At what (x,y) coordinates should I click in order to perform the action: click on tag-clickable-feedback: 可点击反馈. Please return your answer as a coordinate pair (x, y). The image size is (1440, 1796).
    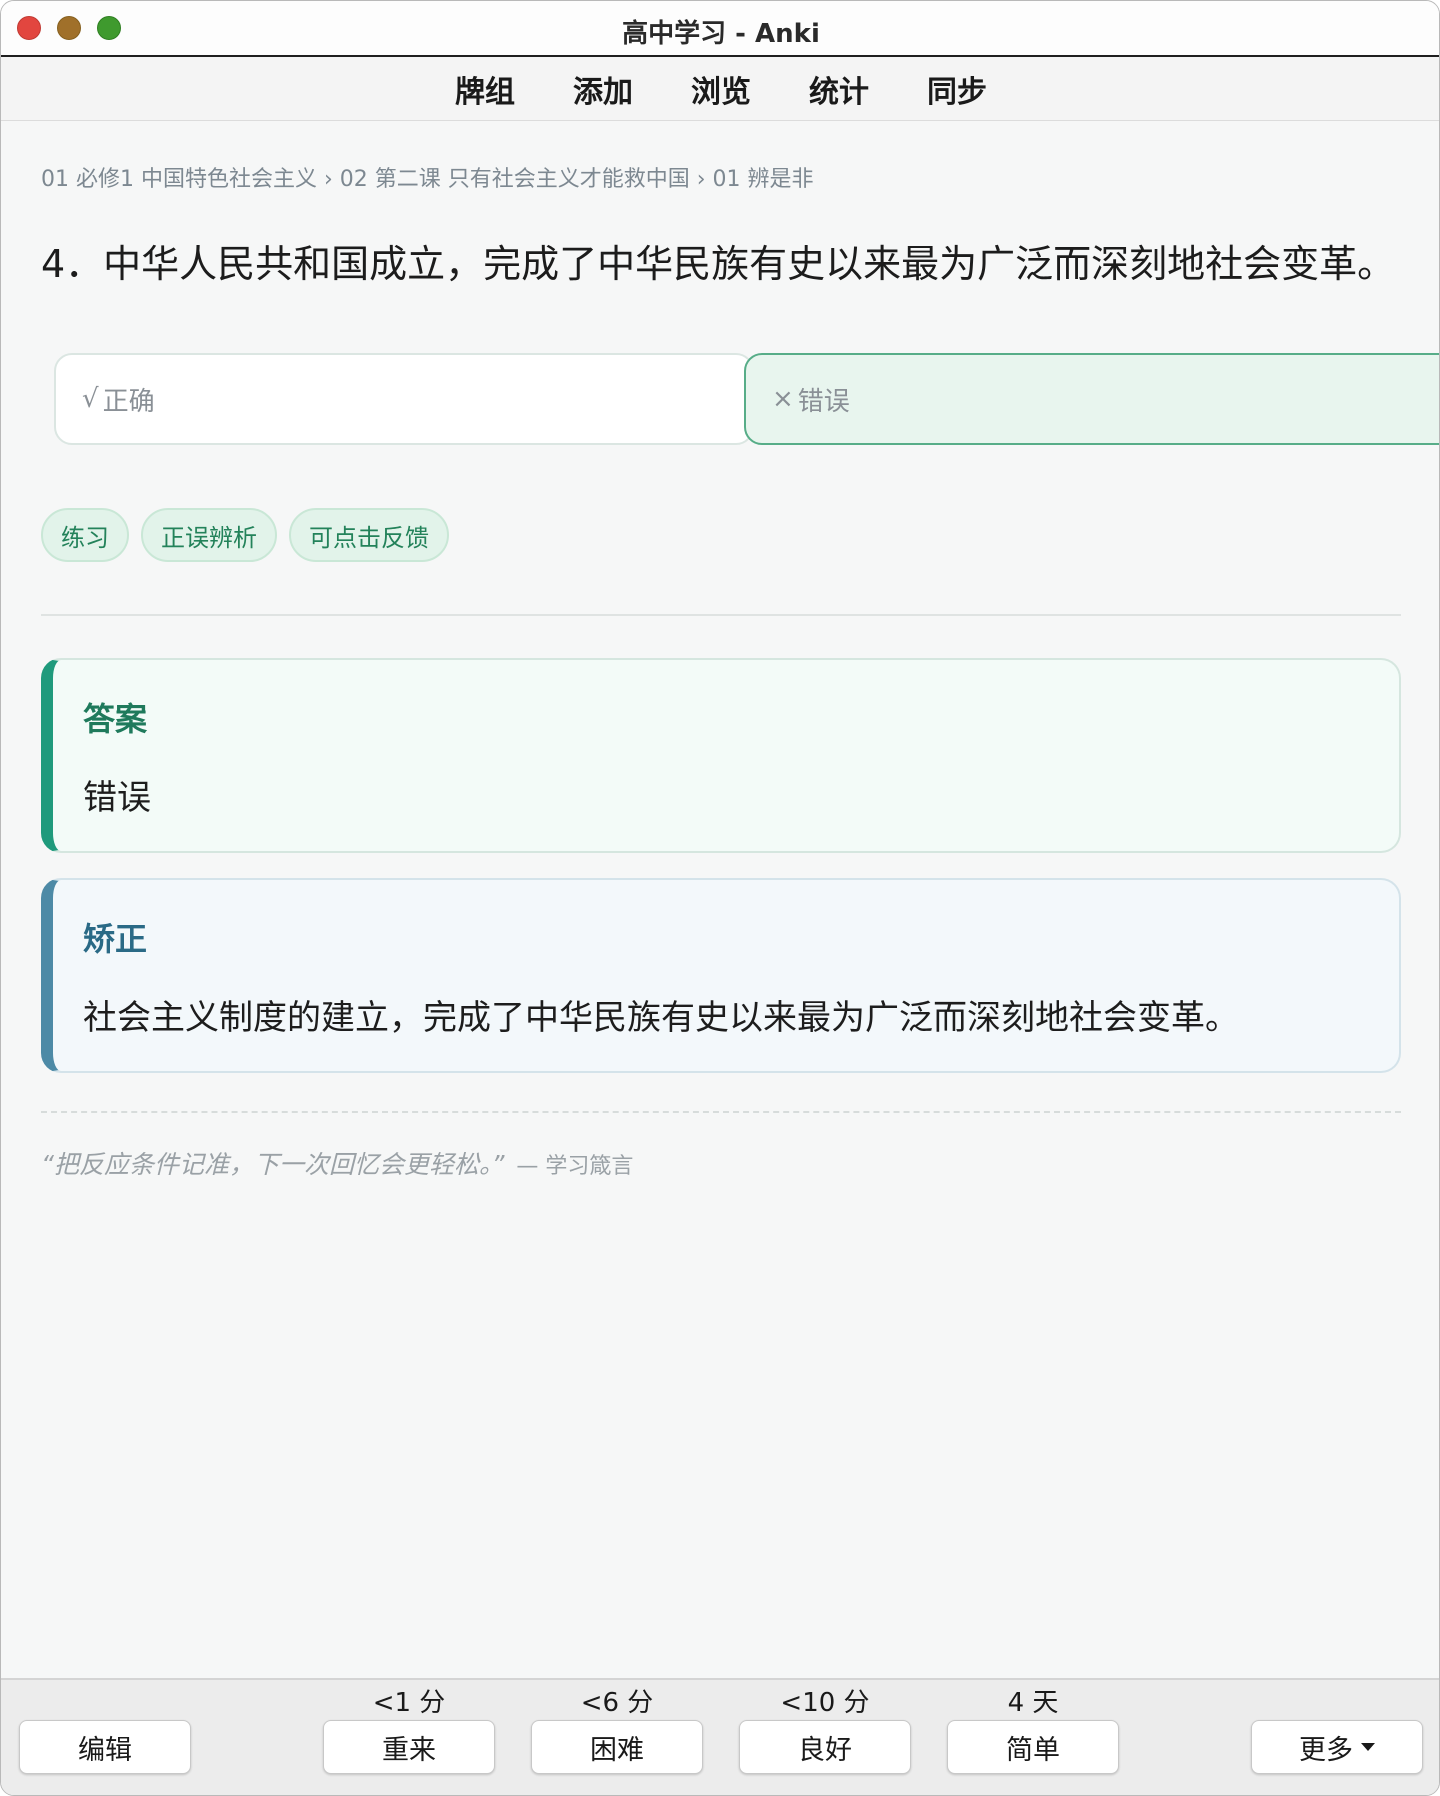
    Looking at the image, I should click on (369, 535).